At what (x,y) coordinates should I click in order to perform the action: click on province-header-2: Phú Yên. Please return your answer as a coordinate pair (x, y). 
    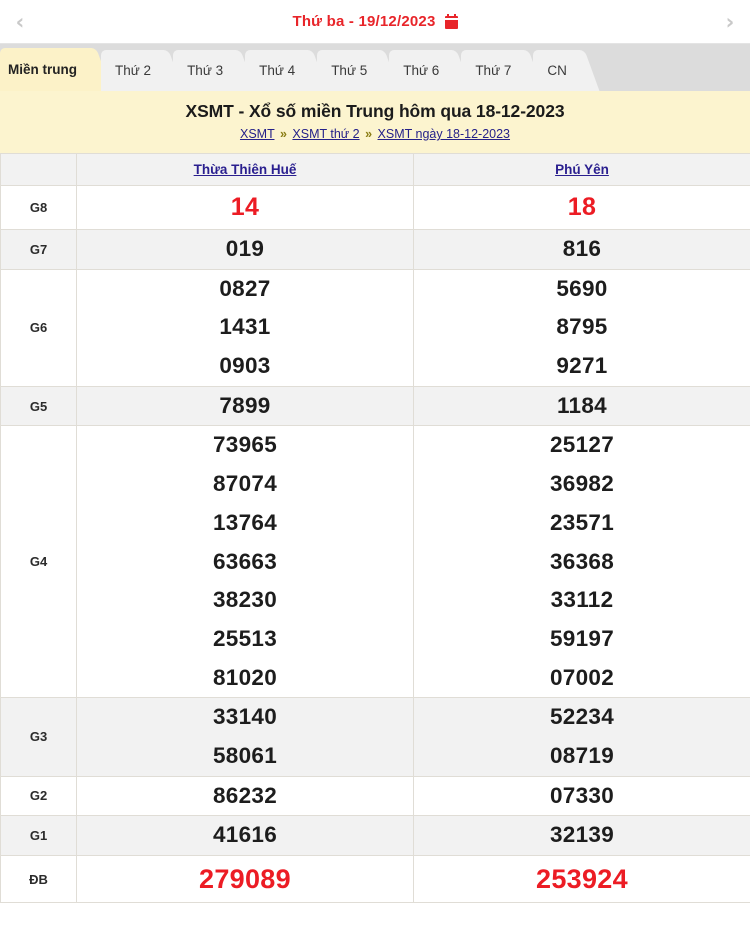
    Looking at the image, I should click on (581, 169).